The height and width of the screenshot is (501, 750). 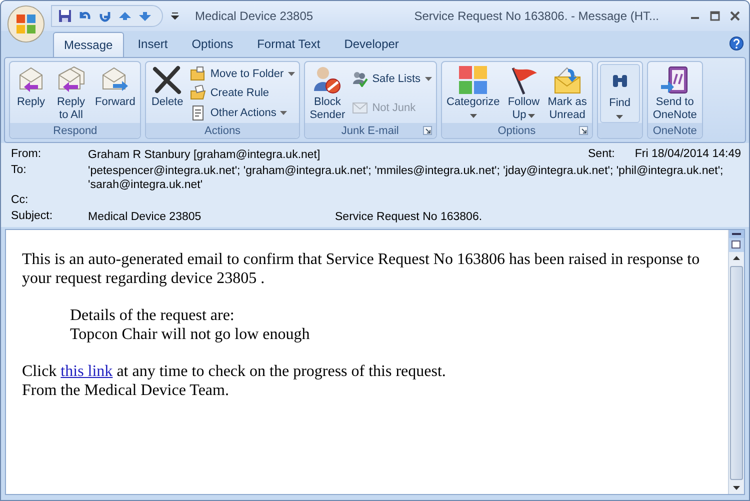 I want to click on ribbon-tab: Options, so click(x=213, y=44).